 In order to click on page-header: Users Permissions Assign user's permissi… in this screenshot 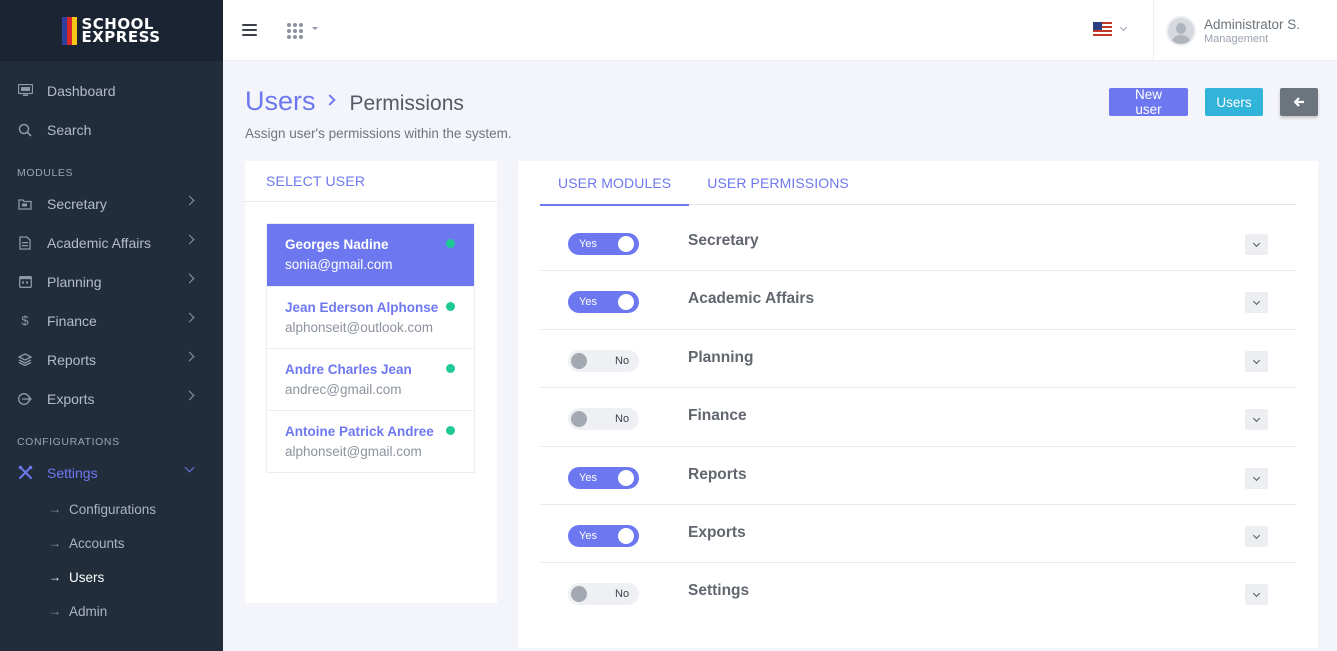, I will do `click(378, 113)`.